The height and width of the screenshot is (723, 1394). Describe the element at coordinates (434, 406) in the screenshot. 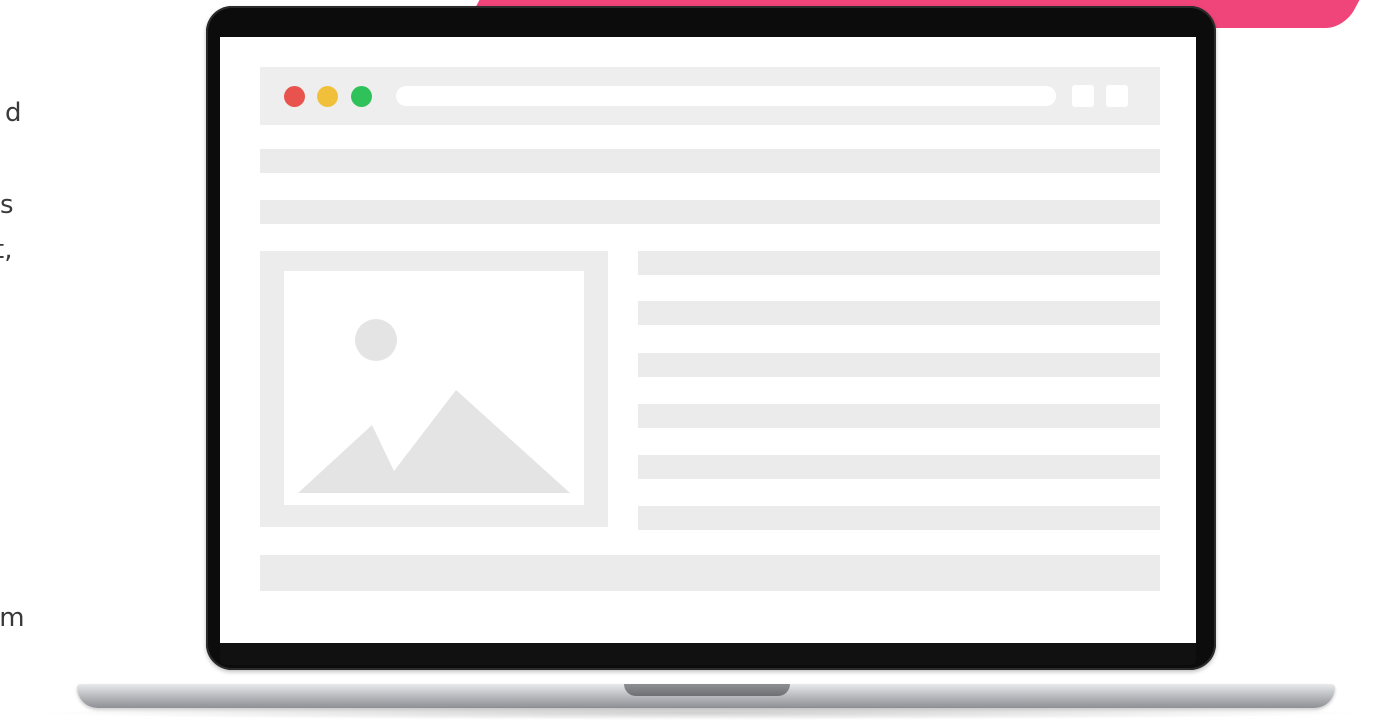

I see `image-mountain-sun-icon` at that location.